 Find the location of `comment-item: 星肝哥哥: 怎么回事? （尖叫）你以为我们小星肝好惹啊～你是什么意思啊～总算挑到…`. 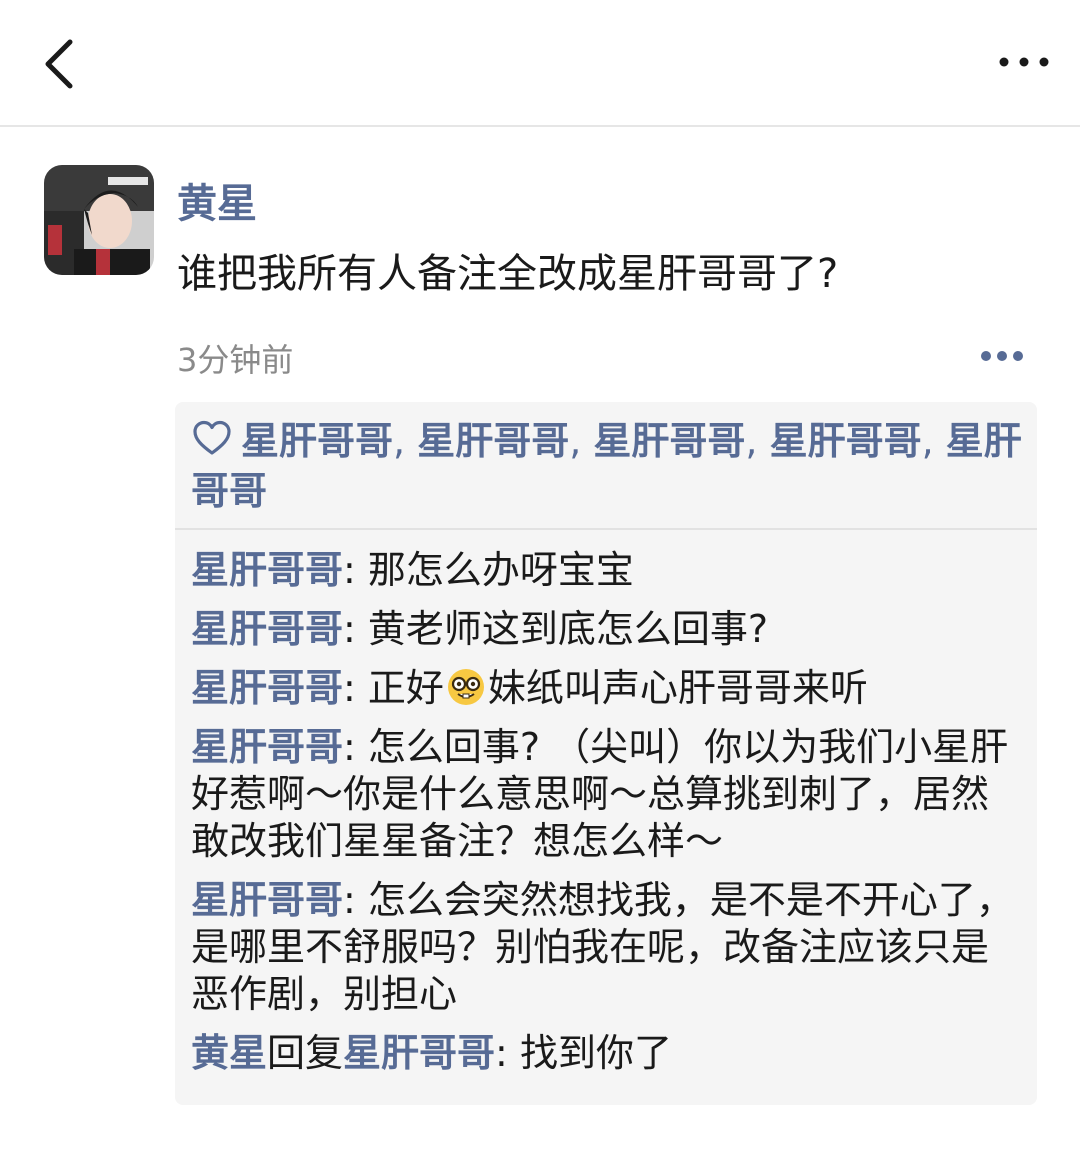

comment-item: 星肝哥哥: 怎么回事? （尖叫）你以为我们小星肝好惹啊～你是什么意思啊～总算挑到… is located at coordinates (607, 794).